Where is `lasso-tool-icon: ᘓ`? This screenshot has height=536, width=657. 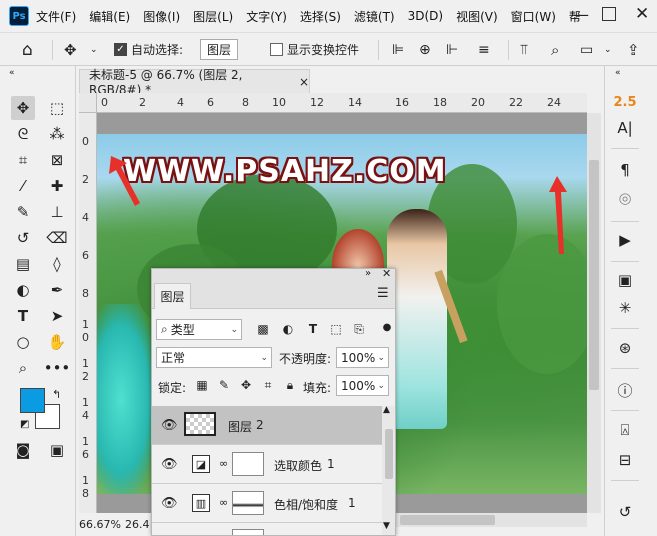 lasso-tool-icon: ᘓ is located at coordinates (23, 134).